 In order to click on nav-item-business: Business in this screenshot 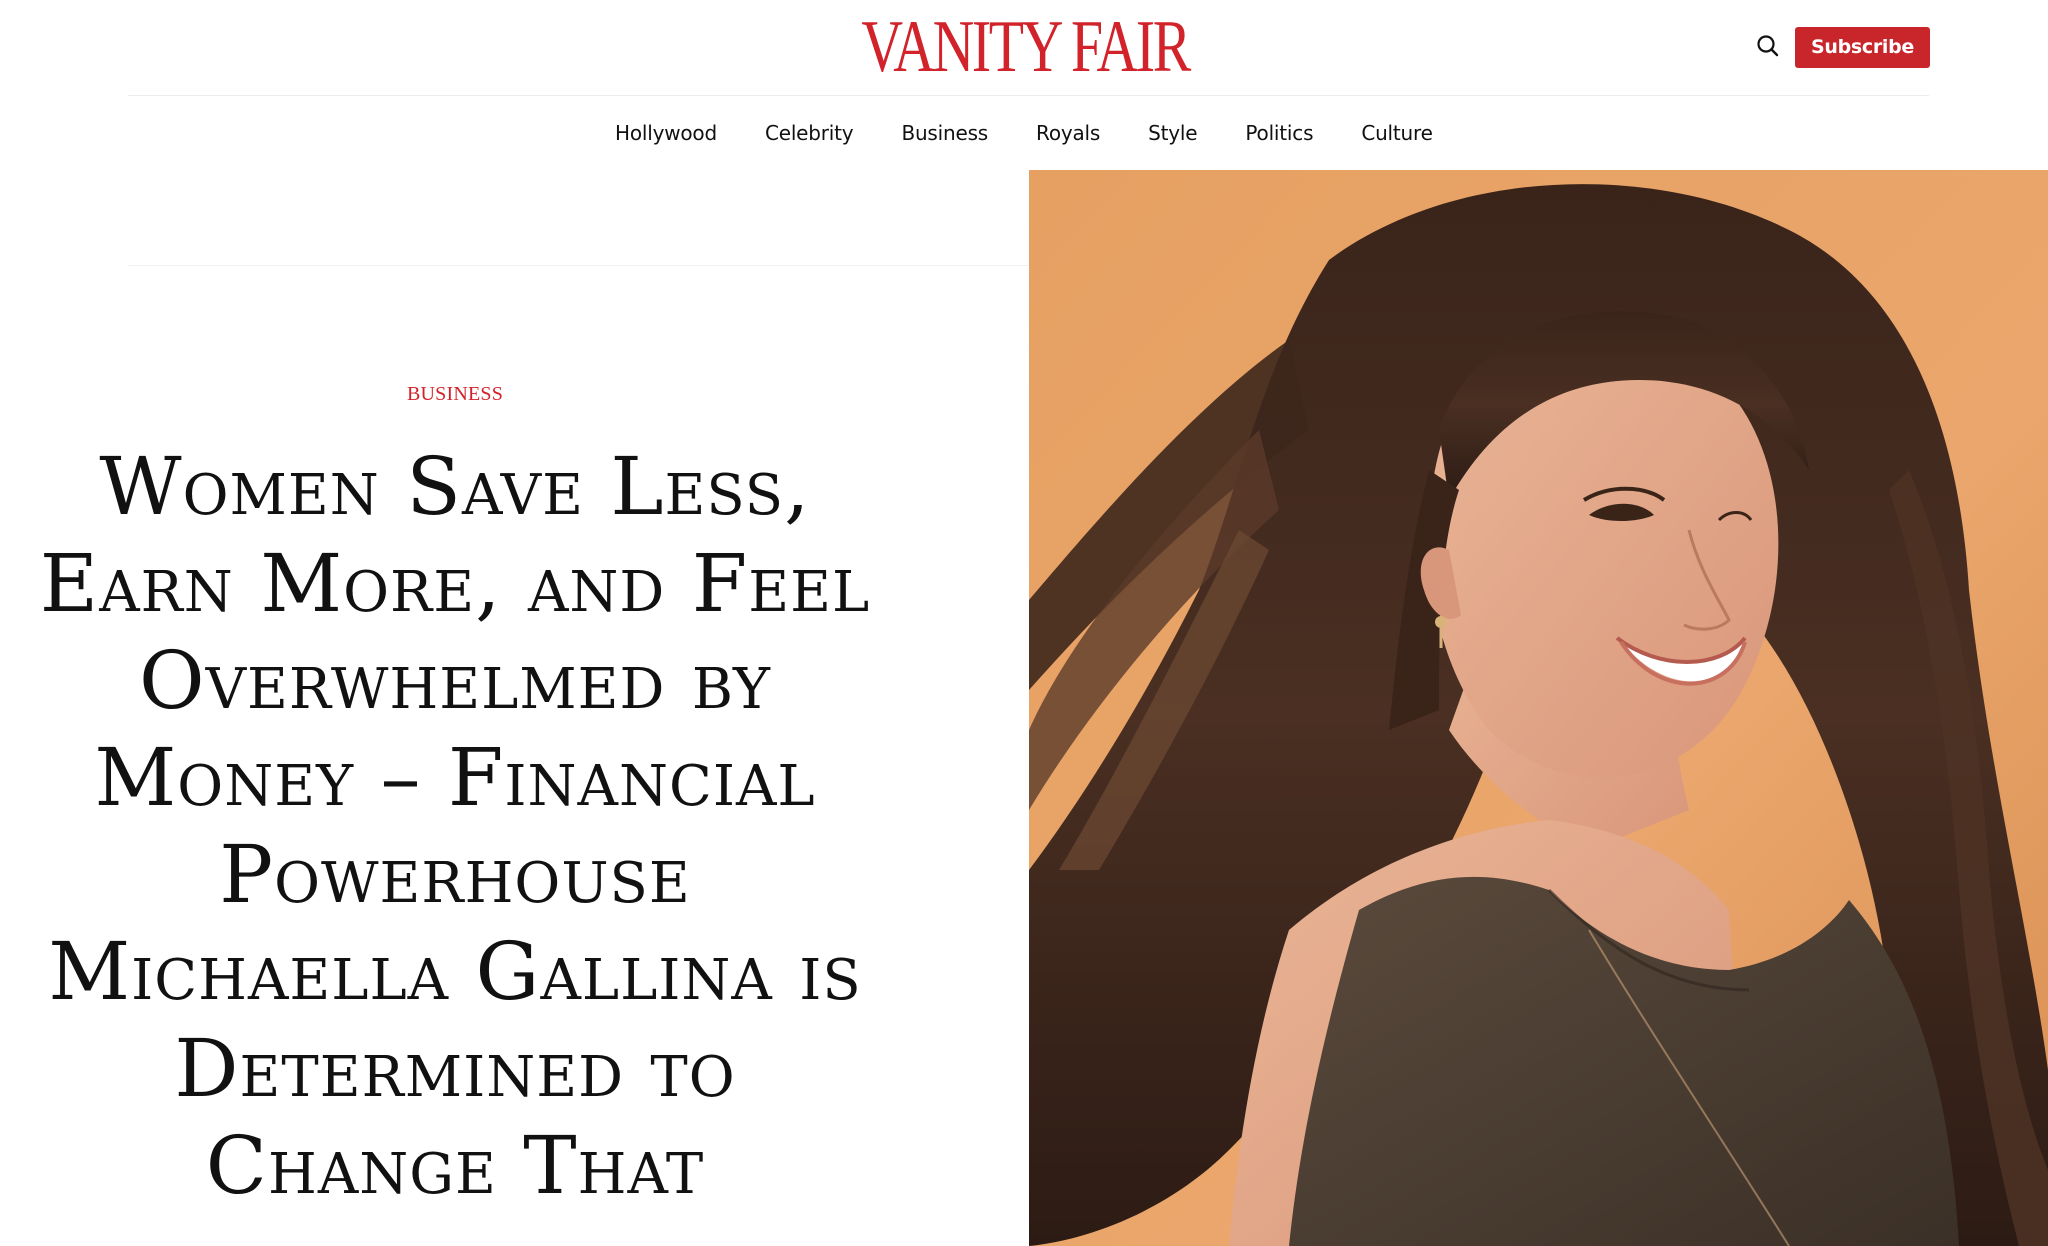, I will do `click(944, 133)`.